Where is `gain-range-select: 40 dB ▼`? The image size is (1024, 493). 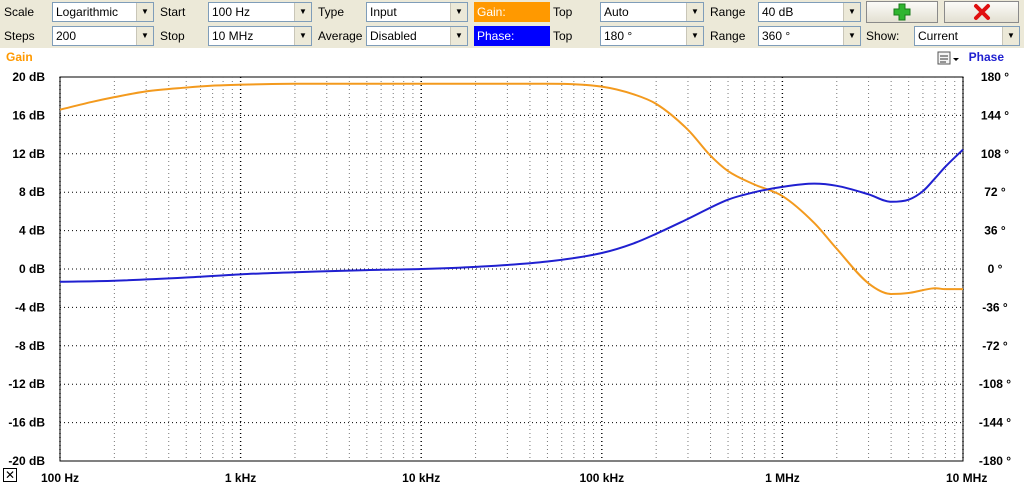 gain-range-select: 40 dB ▼ is located at coordinates (809, 12).